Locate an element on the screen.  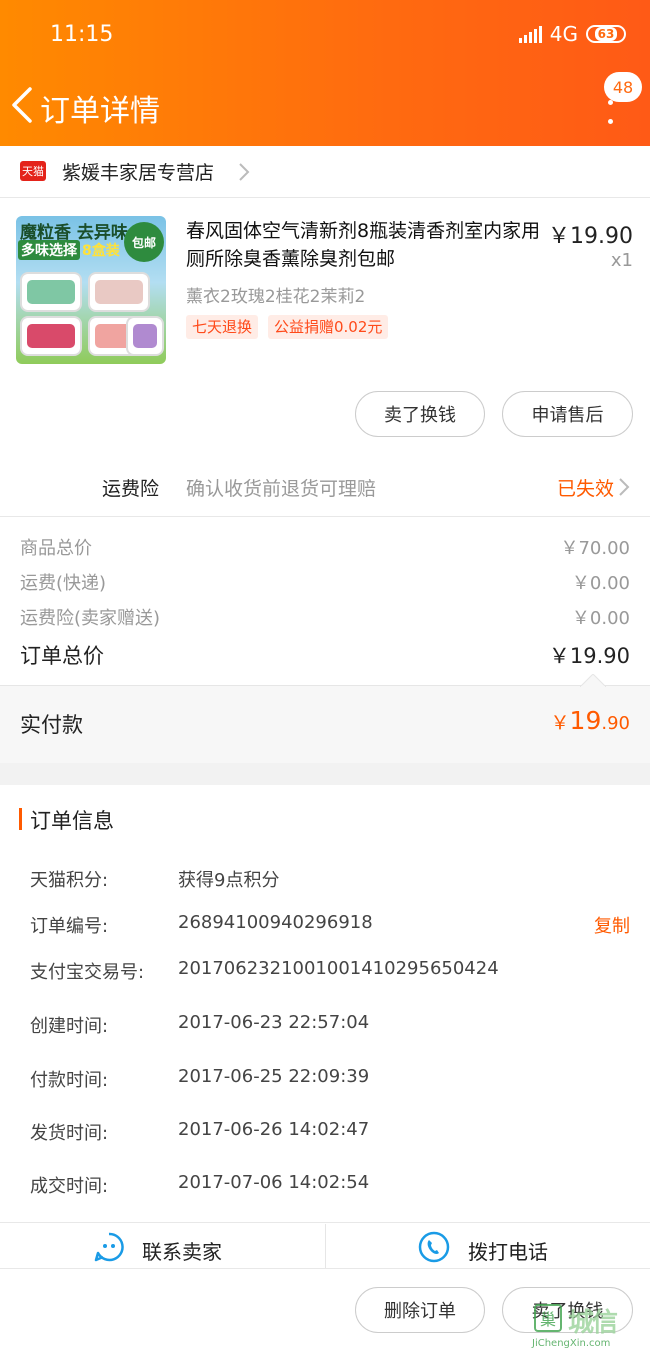
product-sku: 薰衣2玫瑰2桂花2茉莉2 is located at coordinates (276, 297).